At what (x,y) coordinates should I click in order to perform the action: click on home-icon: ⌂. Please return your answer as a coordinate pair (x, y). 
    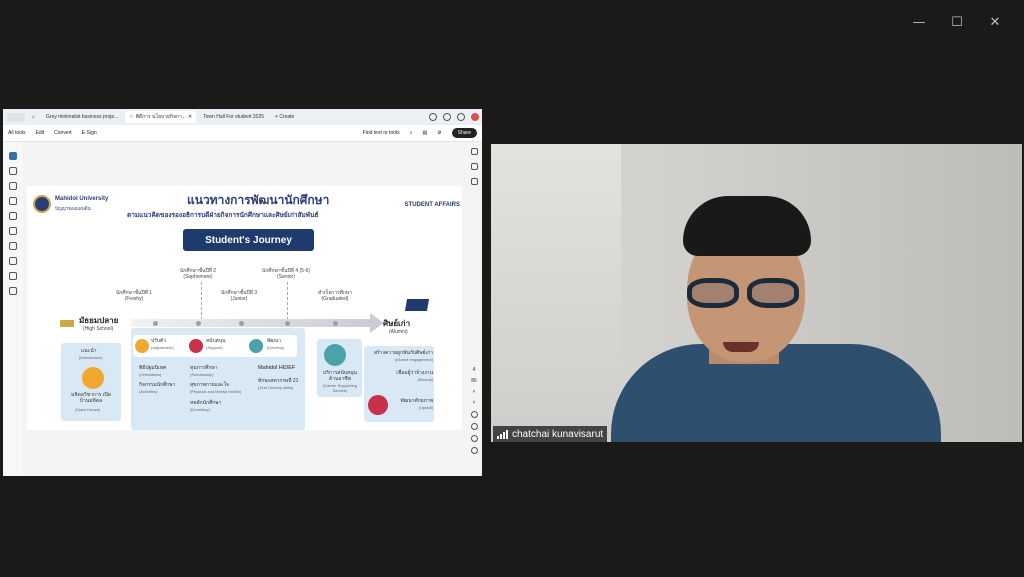
    Looking at the image, I should click on (33, 117).